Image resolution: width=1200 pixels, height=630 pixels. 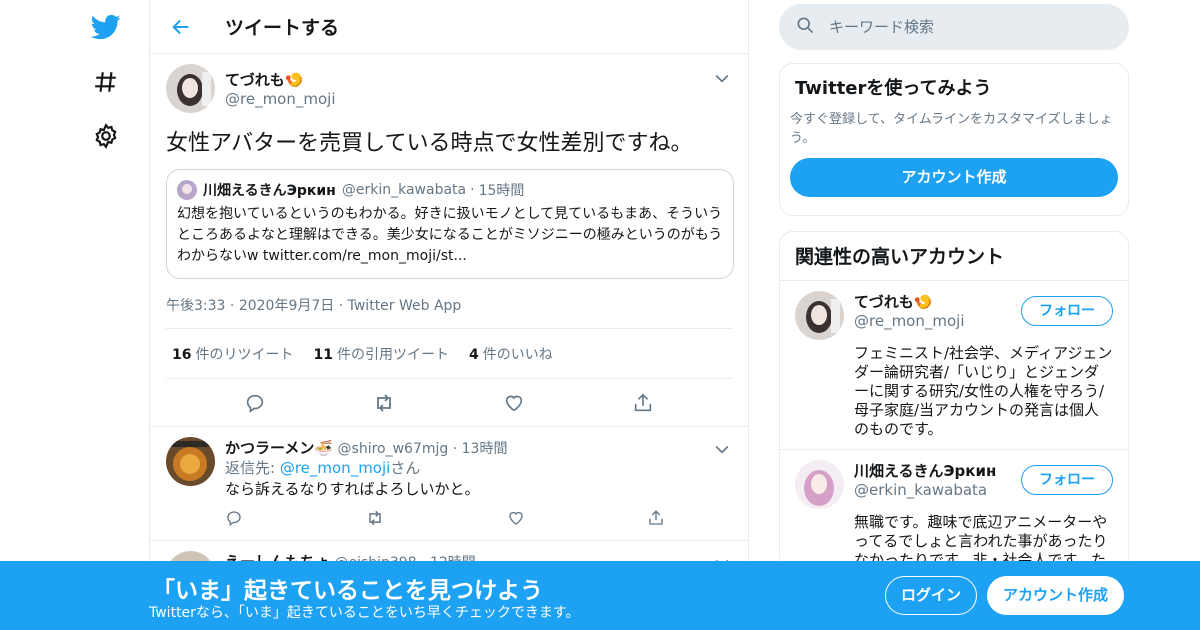 What do you see at coordinates (805, 27) in the screenshot?
I see `search-icon` at bounding box center [805, 27].